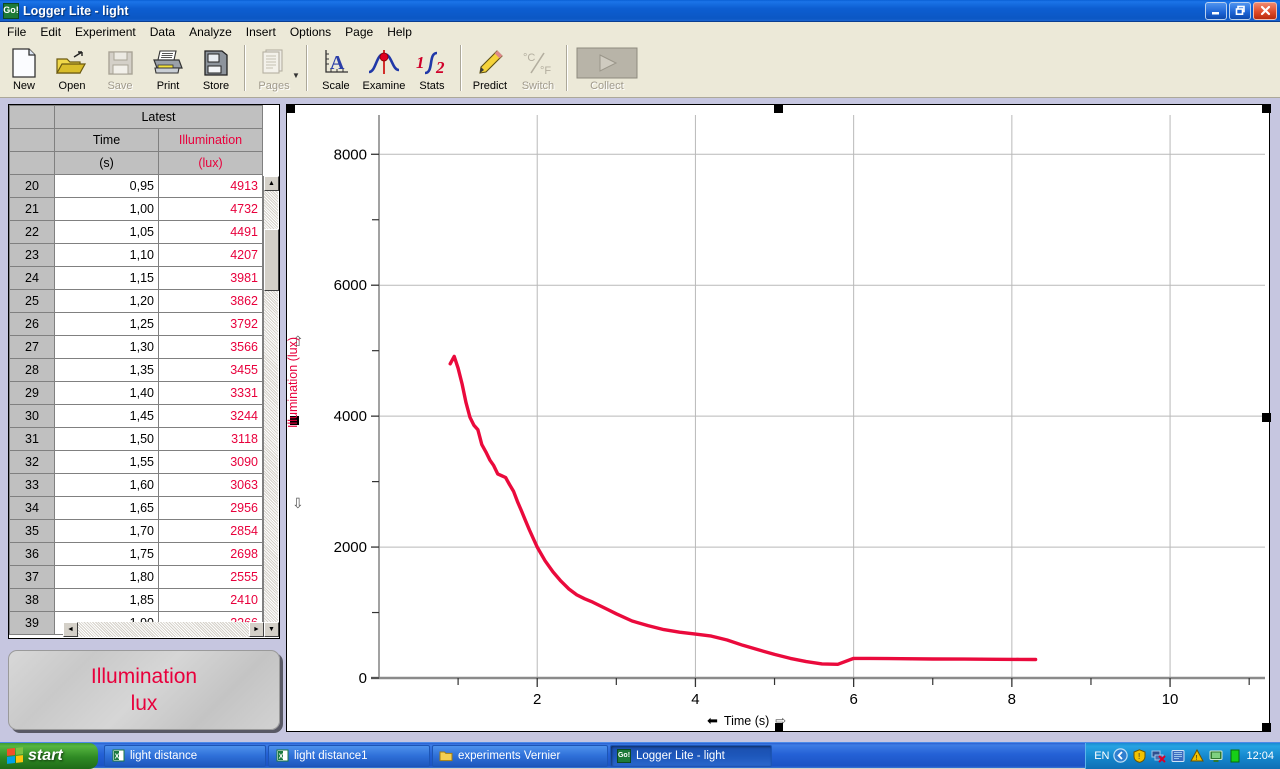  What do you see at coordinates (712, 721) in the screenshot?
I see `x-axis-scroll-left-icon: ⬅` at bounding box center [712, 721].